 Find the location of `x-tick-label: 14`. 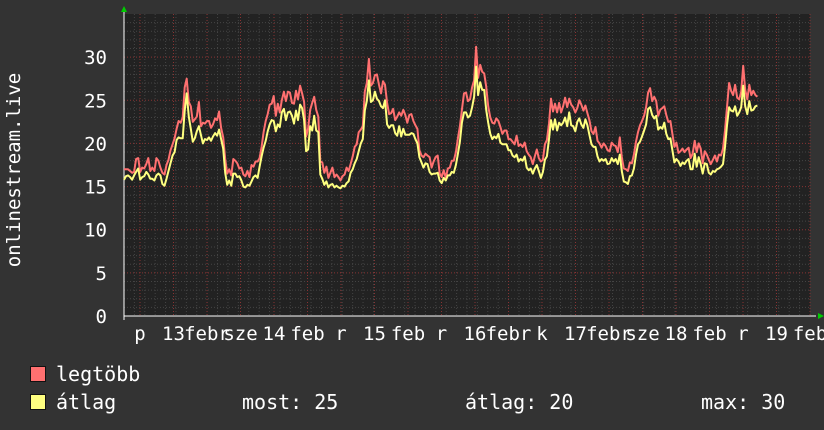

x-tick-label: 14 is located at coordinates (274, 334).